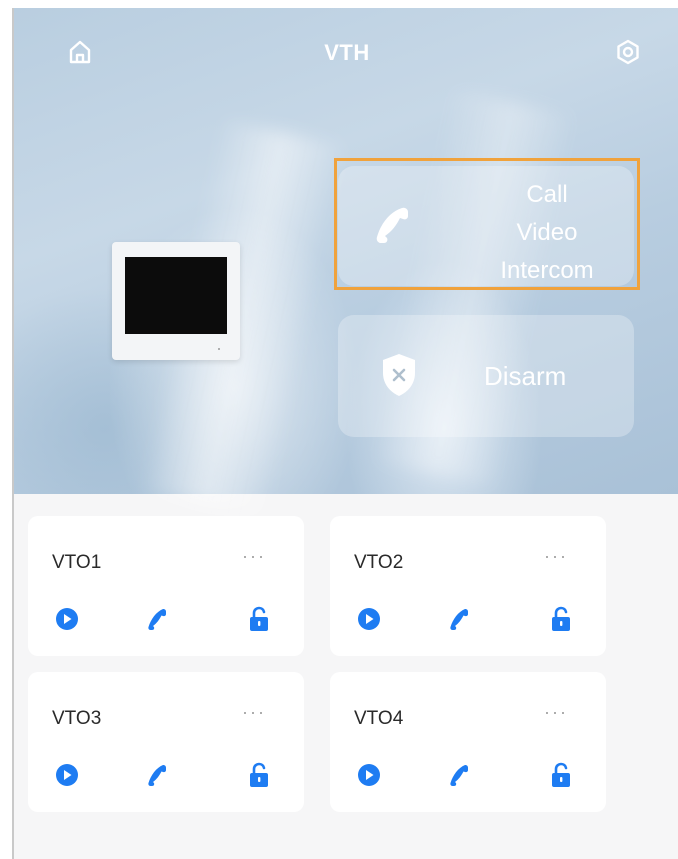 Image resolution: width=678 pixels, height=859 pixels. I want to click on page-title: VTH, so click(347, 52).